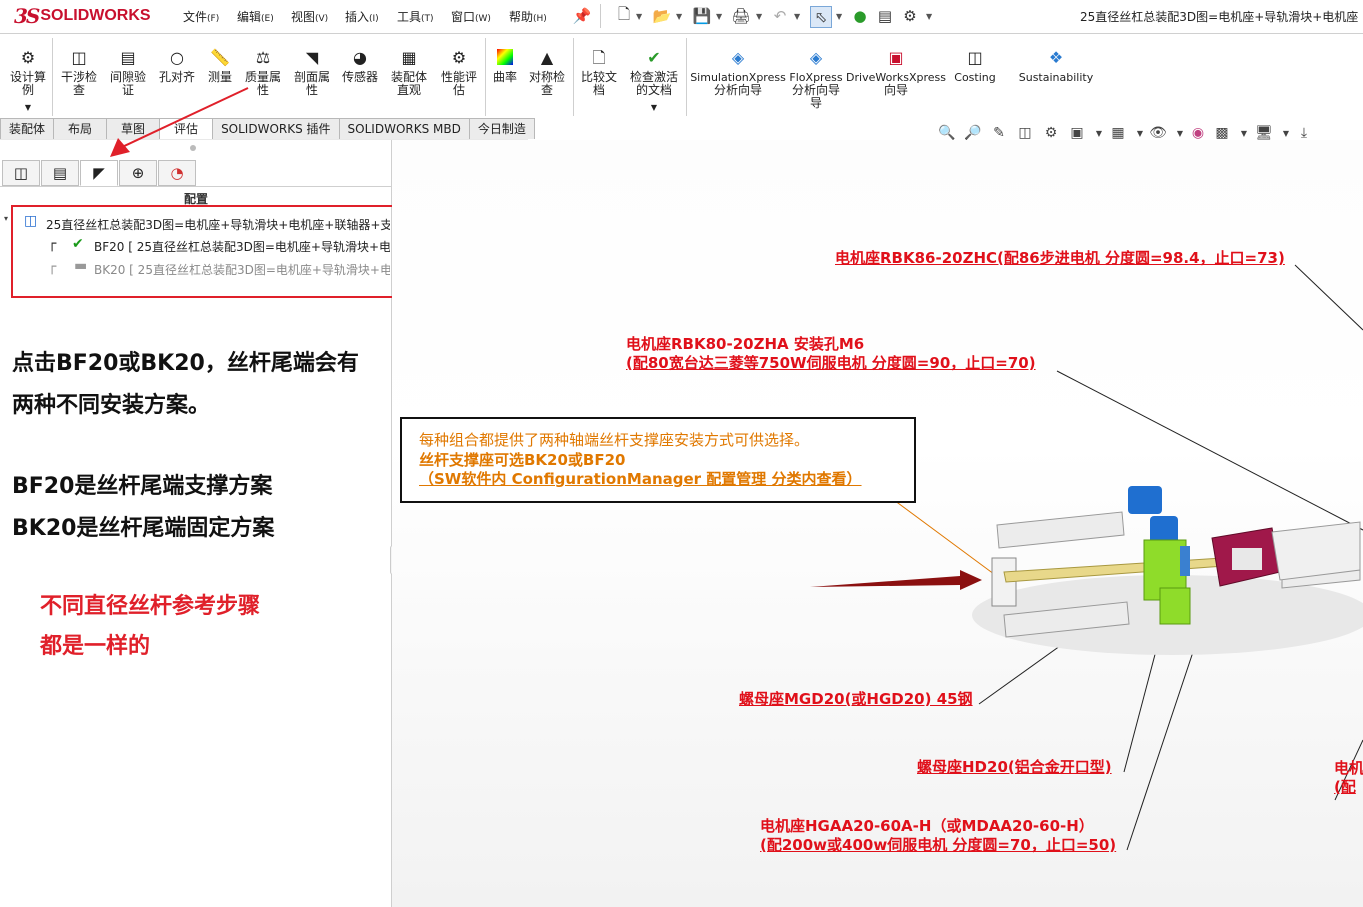 This screenshot has width=1363, height=907. What do you see at coordinates (226, 251) in the screenshot?
I see `highlight-box` at bounding box center [226, 251].